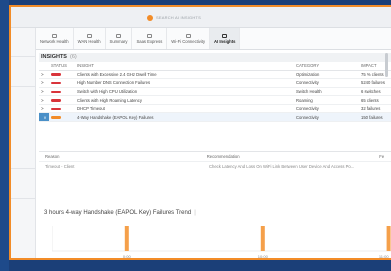  What do you see at coordinates (184, 66) in the screenshot?
I see `column-header-insight: INSIGHT` at bounding box center [184, 66].